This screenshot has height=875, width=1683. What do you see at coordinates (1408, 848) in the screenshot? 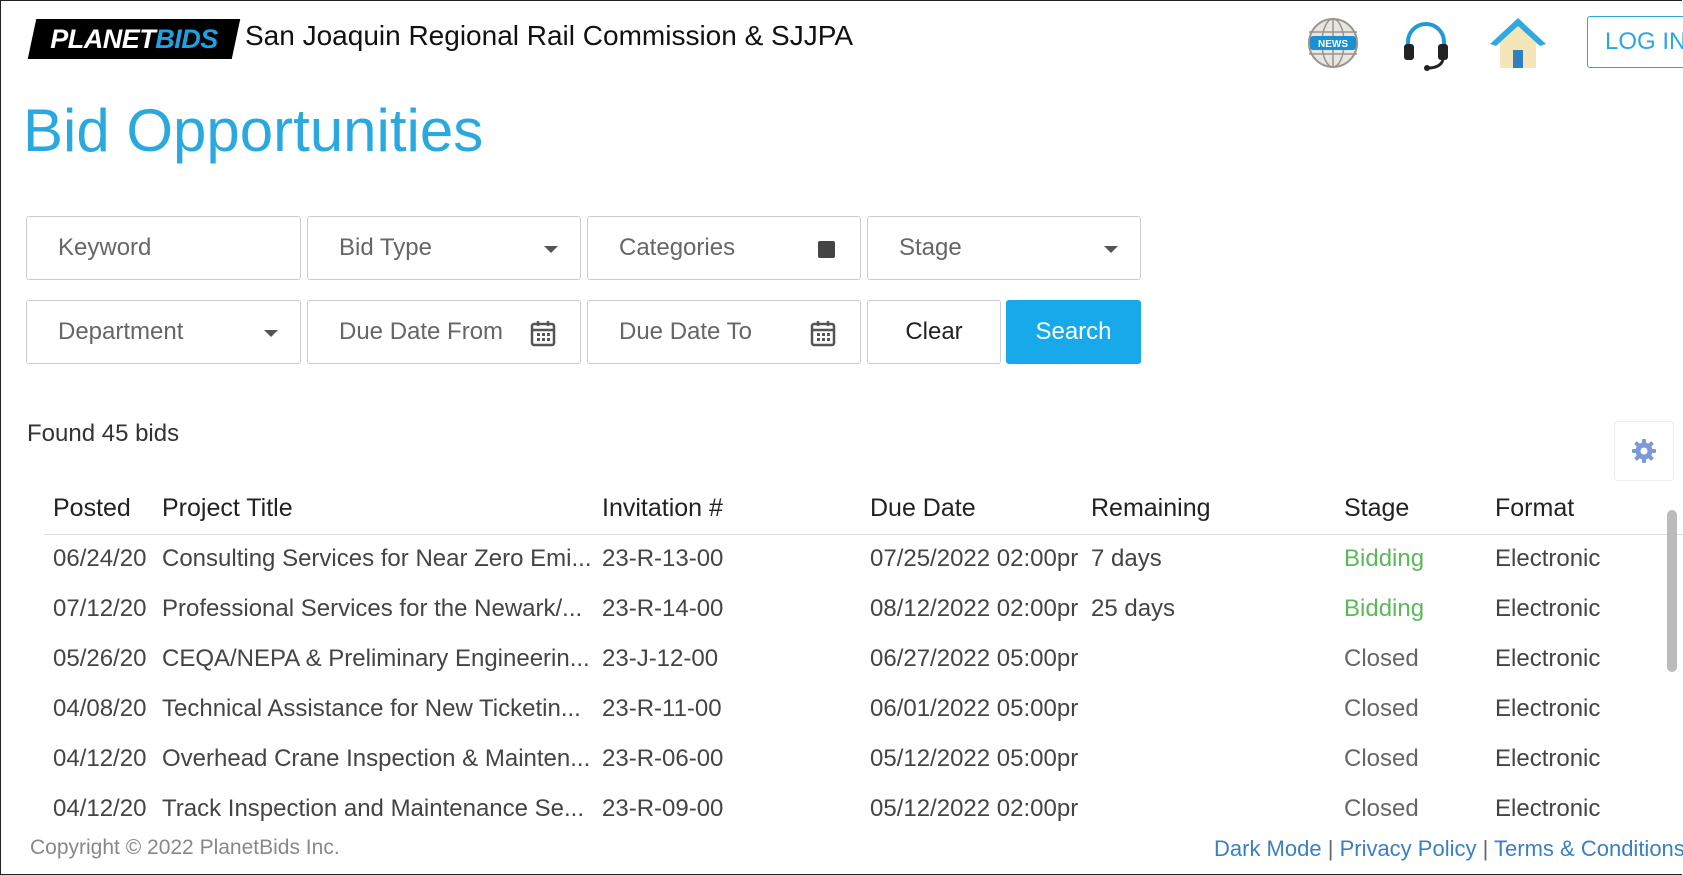
I see `privacy-policy-link: Privacy Policy` at bounding box center [1408, 848].